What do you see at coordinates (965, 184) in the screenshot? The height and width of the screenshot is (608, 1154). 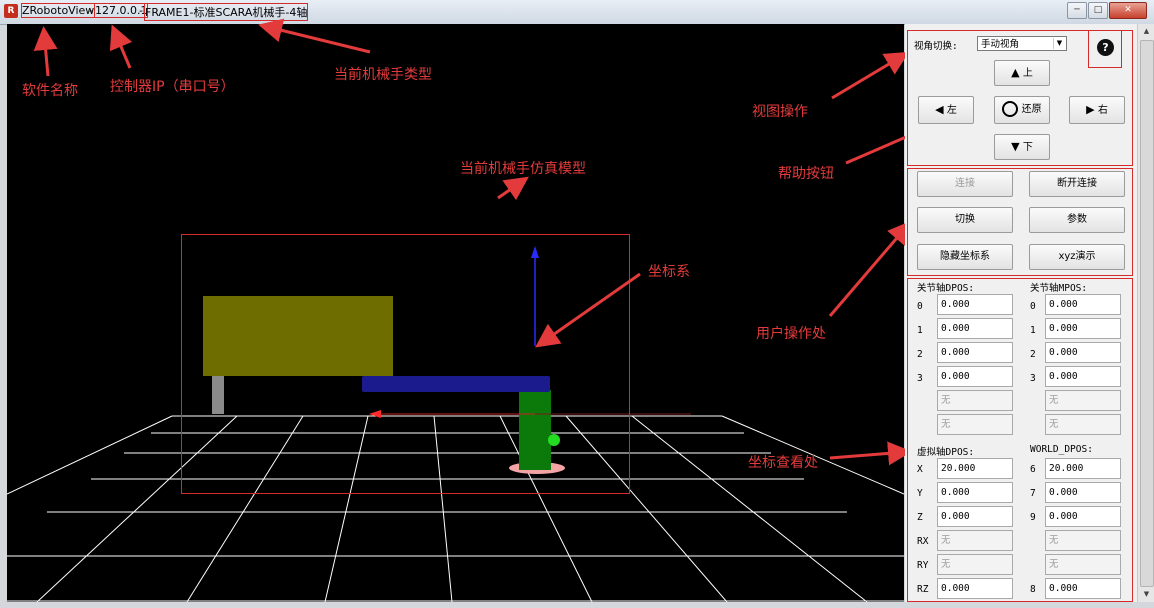 I see `connect-button: 连接` at bounding box center [965, 184].